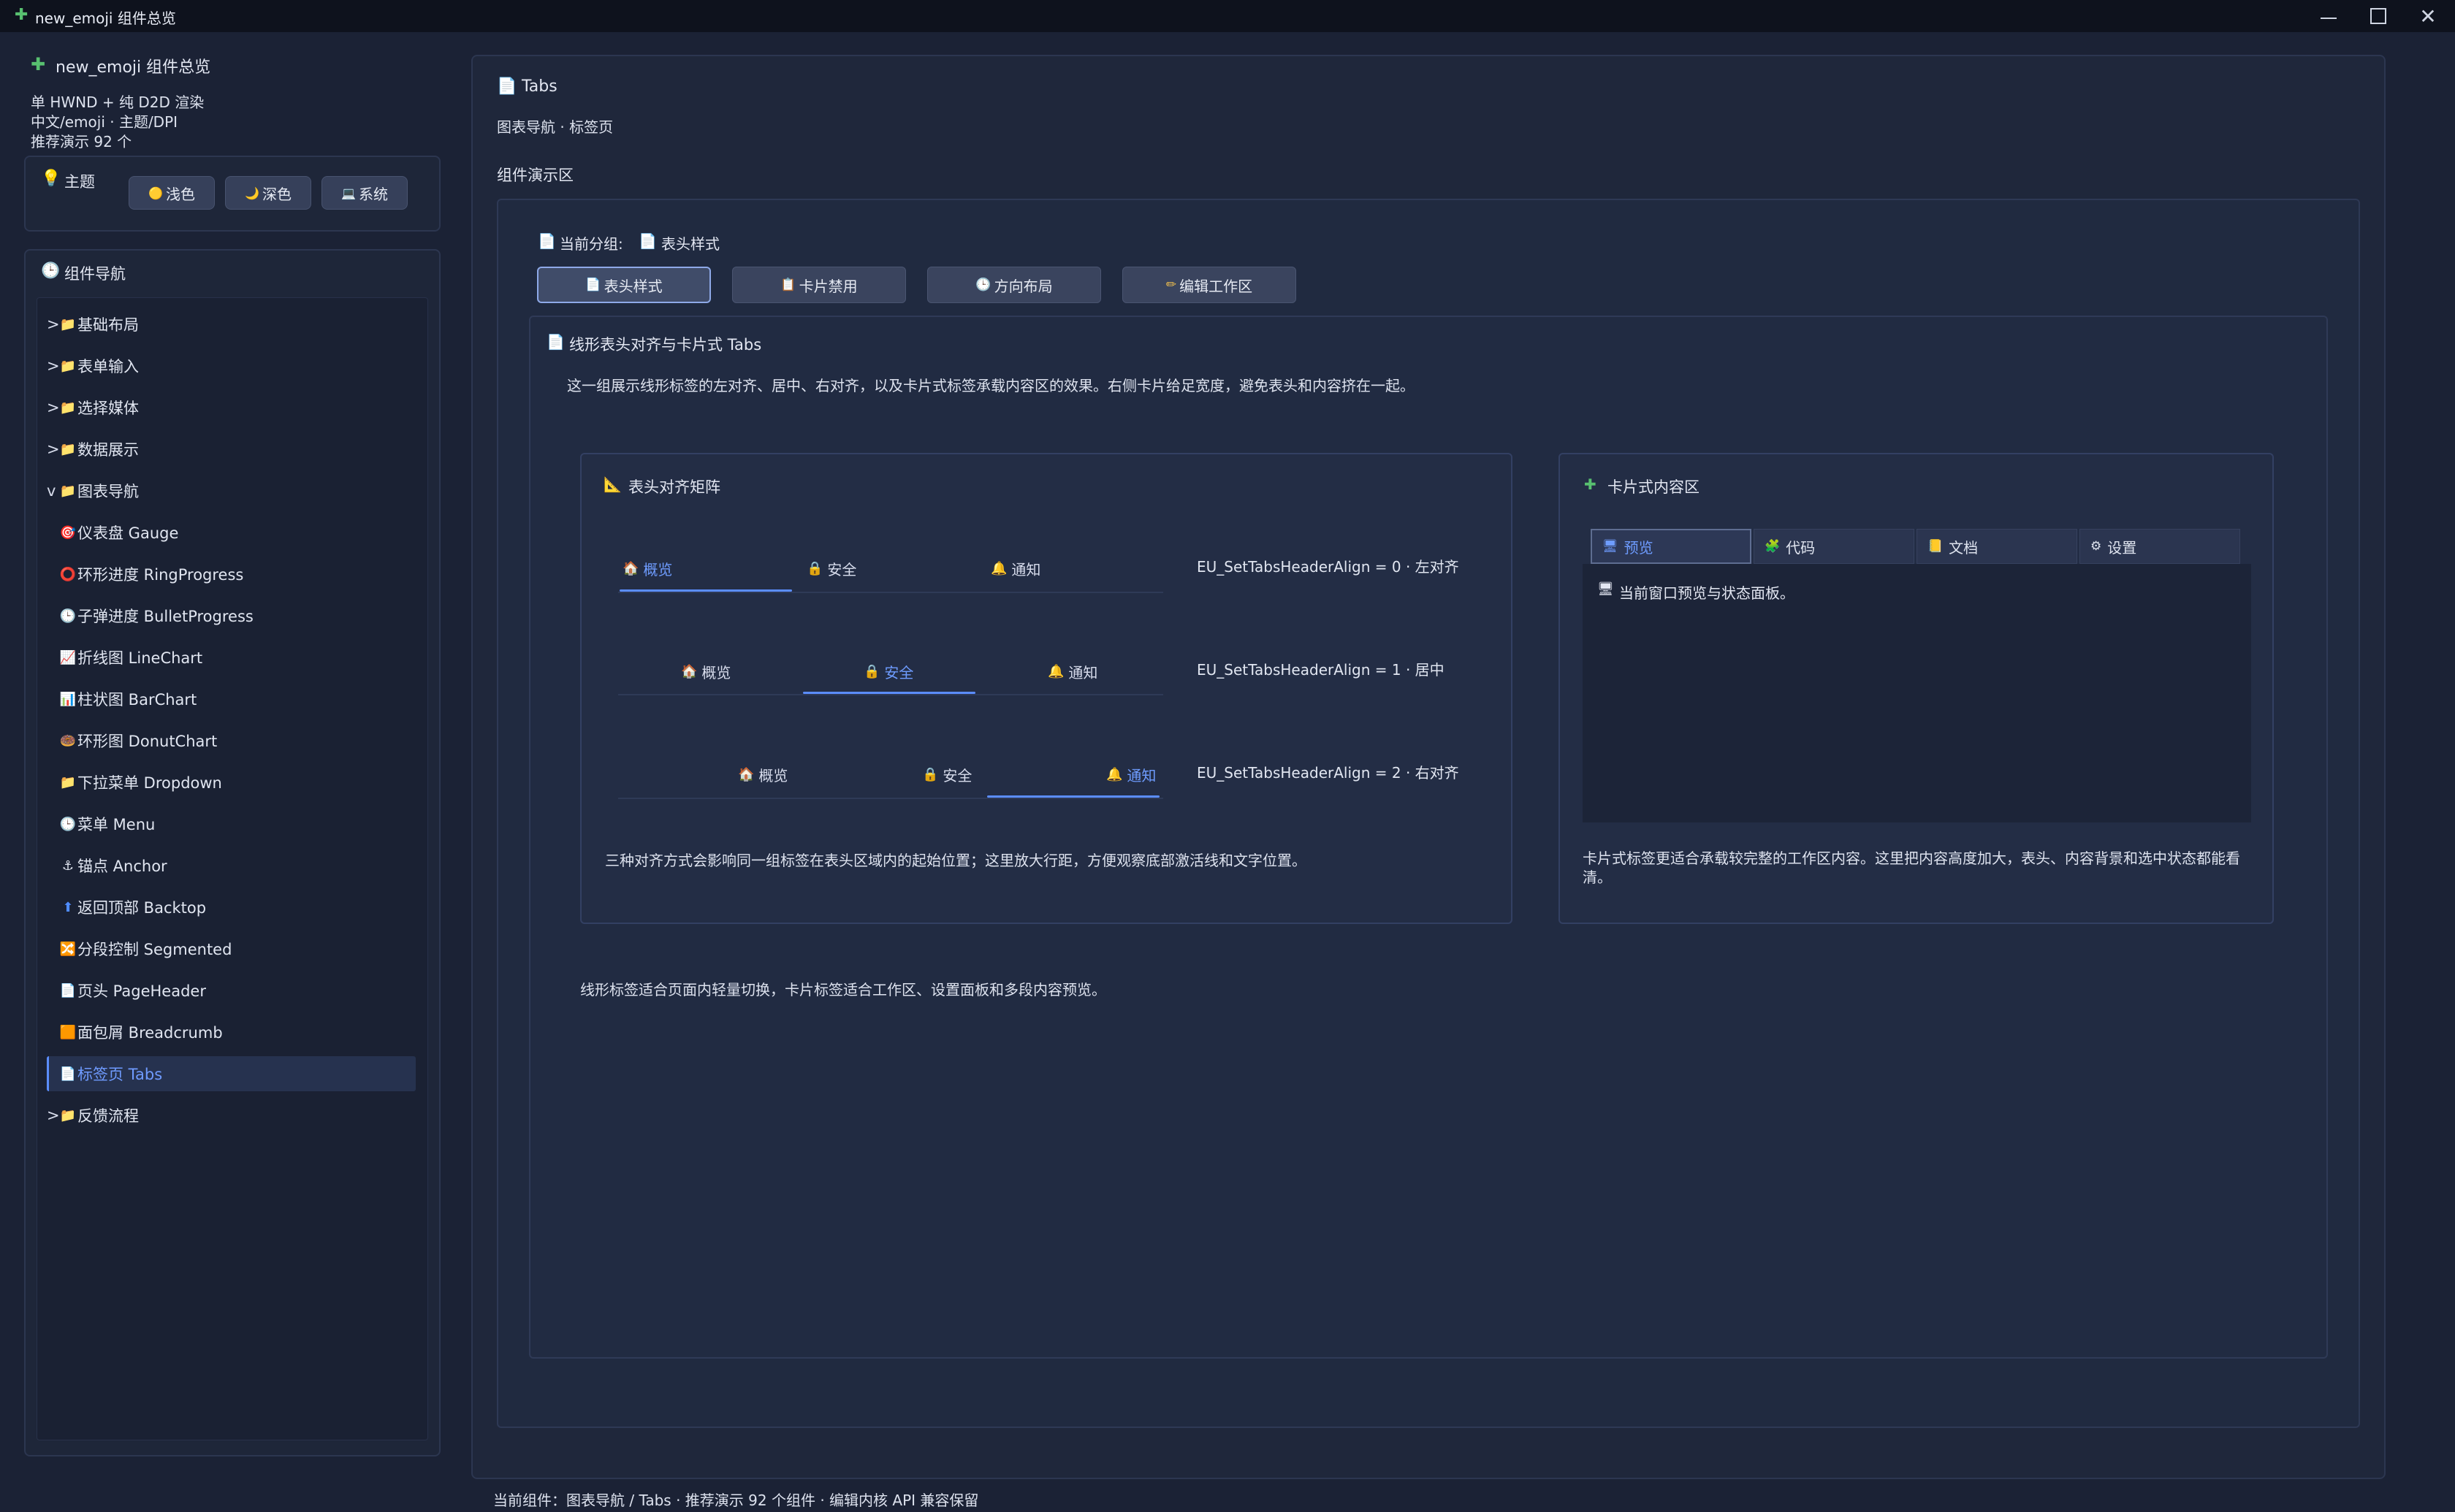 Image resolution: width=2455 pixels, height=1512 pixels. What do you see at coordinates (2096, 546) in the screenshot?
I see `gear-icon: ⚙` at bounding box center [2096, 546].